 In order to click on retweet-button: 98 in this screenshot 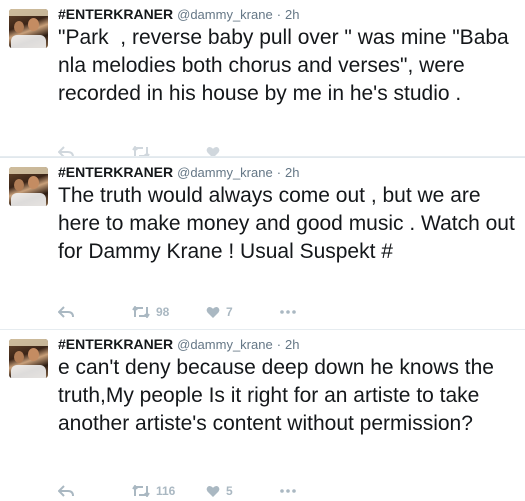, I will do `click(169, 312)`.